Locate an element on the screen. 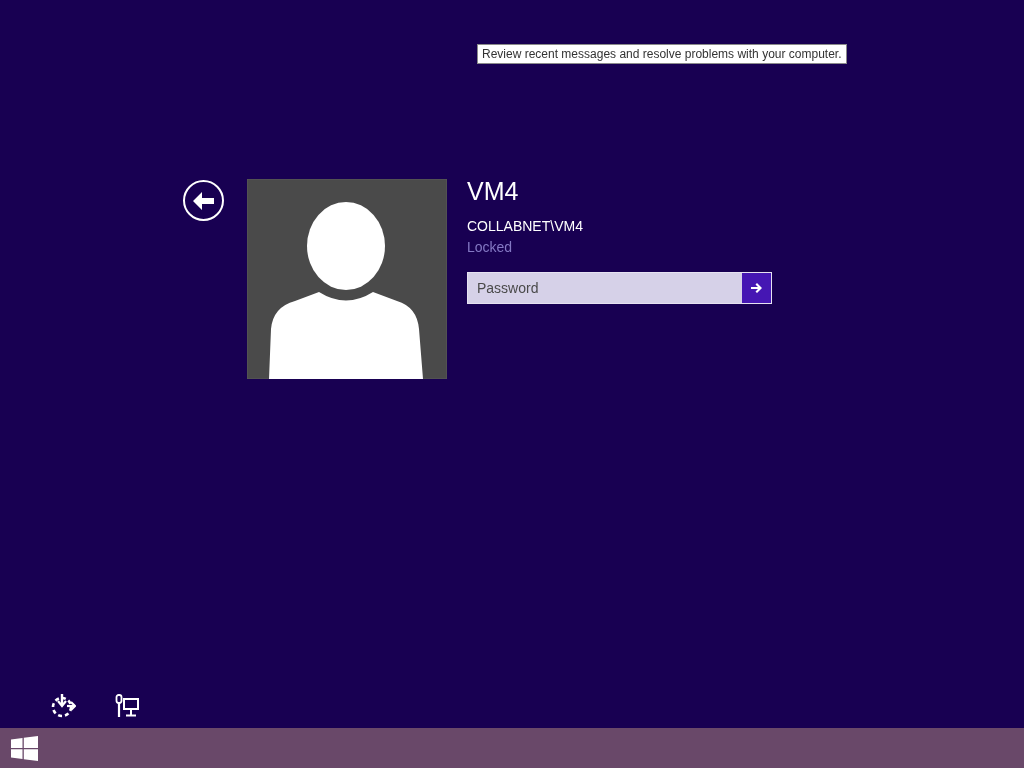 The height and width of the screenshot is (768, 1024). ease-of-access-icon is located at coordinates (63, 706).